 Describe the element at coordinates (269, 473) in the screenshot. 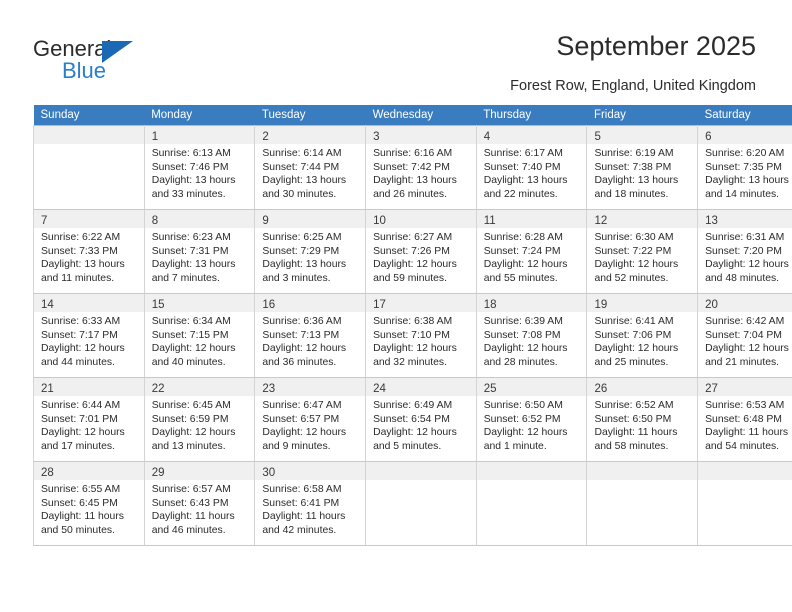

I see `day-number: 30` at that location.